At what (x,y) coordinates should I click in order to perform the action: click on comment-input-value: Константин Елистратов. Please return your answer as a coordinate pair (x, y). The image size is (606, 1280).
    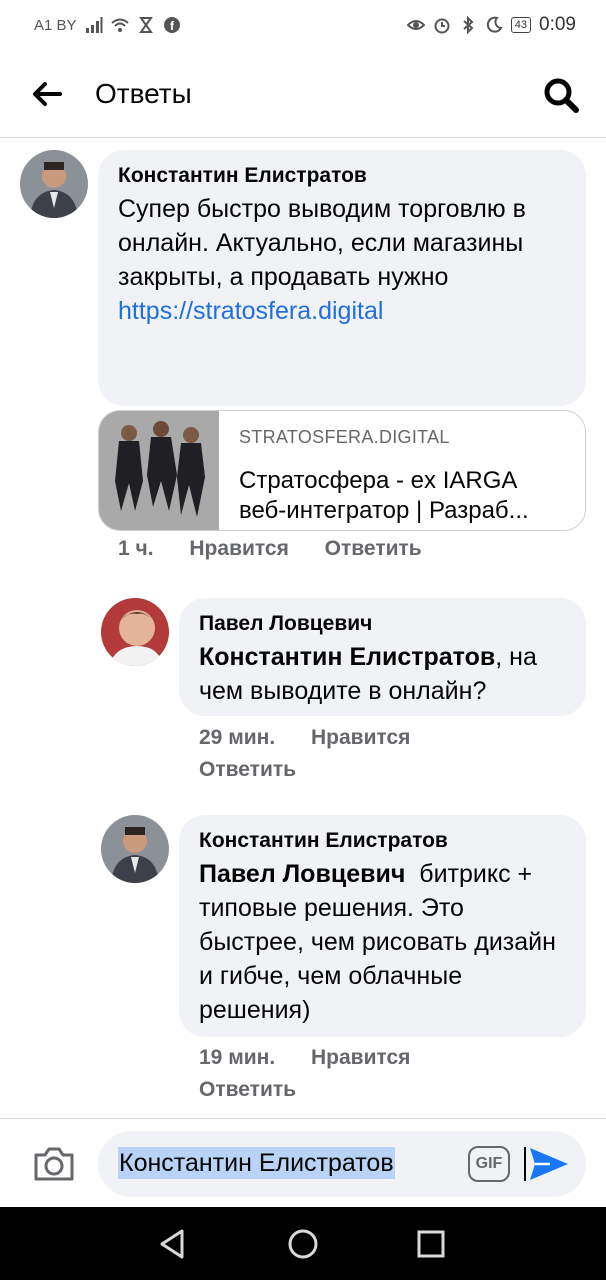
    Looking at the image, I should click on (256, 1163).